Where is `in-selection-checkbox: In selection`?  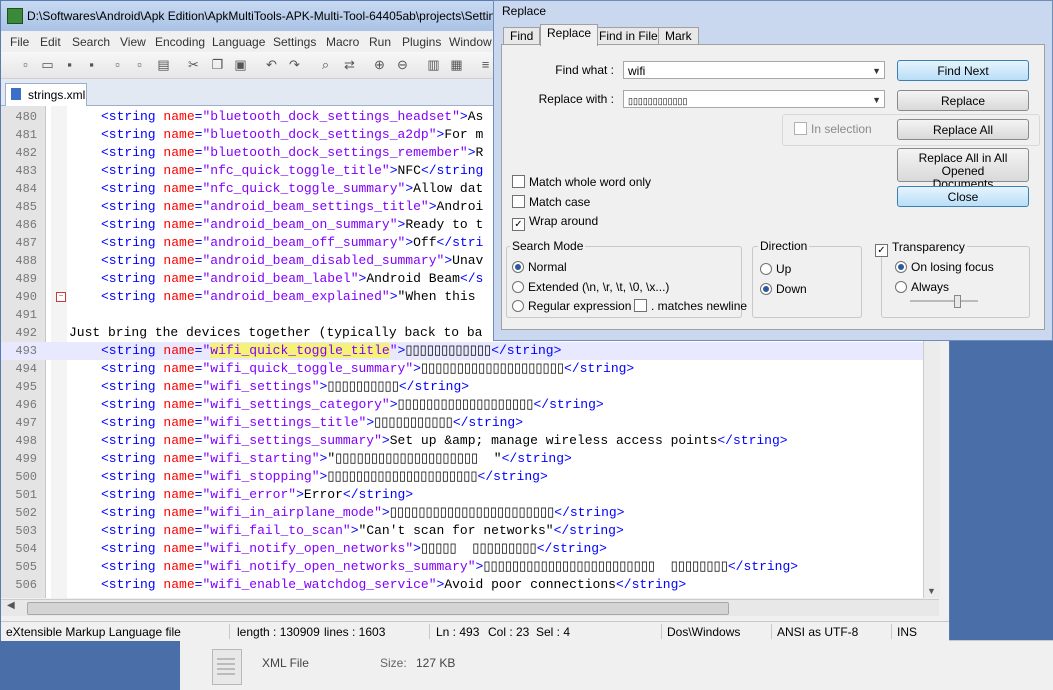 in-selection-checkbox: In selection is located at coordinates (833, 129).